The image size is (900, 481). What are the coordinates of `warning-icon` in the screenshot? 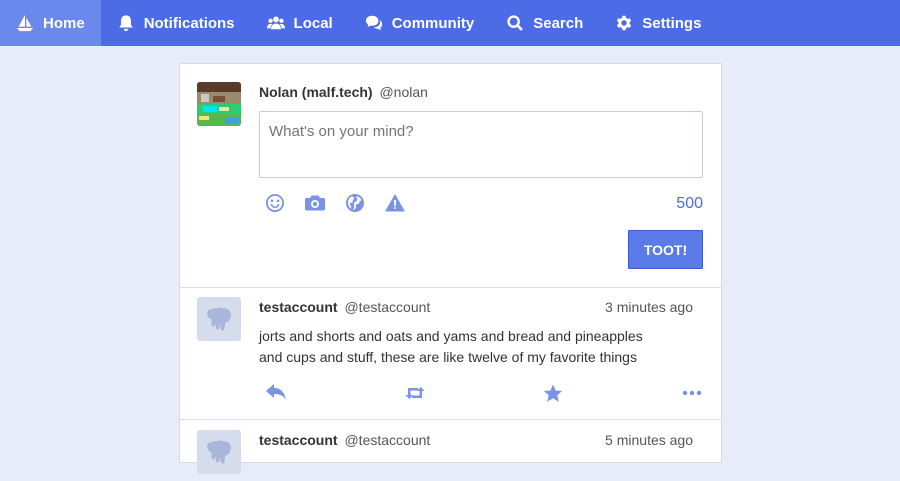 It's located at (395, 203).